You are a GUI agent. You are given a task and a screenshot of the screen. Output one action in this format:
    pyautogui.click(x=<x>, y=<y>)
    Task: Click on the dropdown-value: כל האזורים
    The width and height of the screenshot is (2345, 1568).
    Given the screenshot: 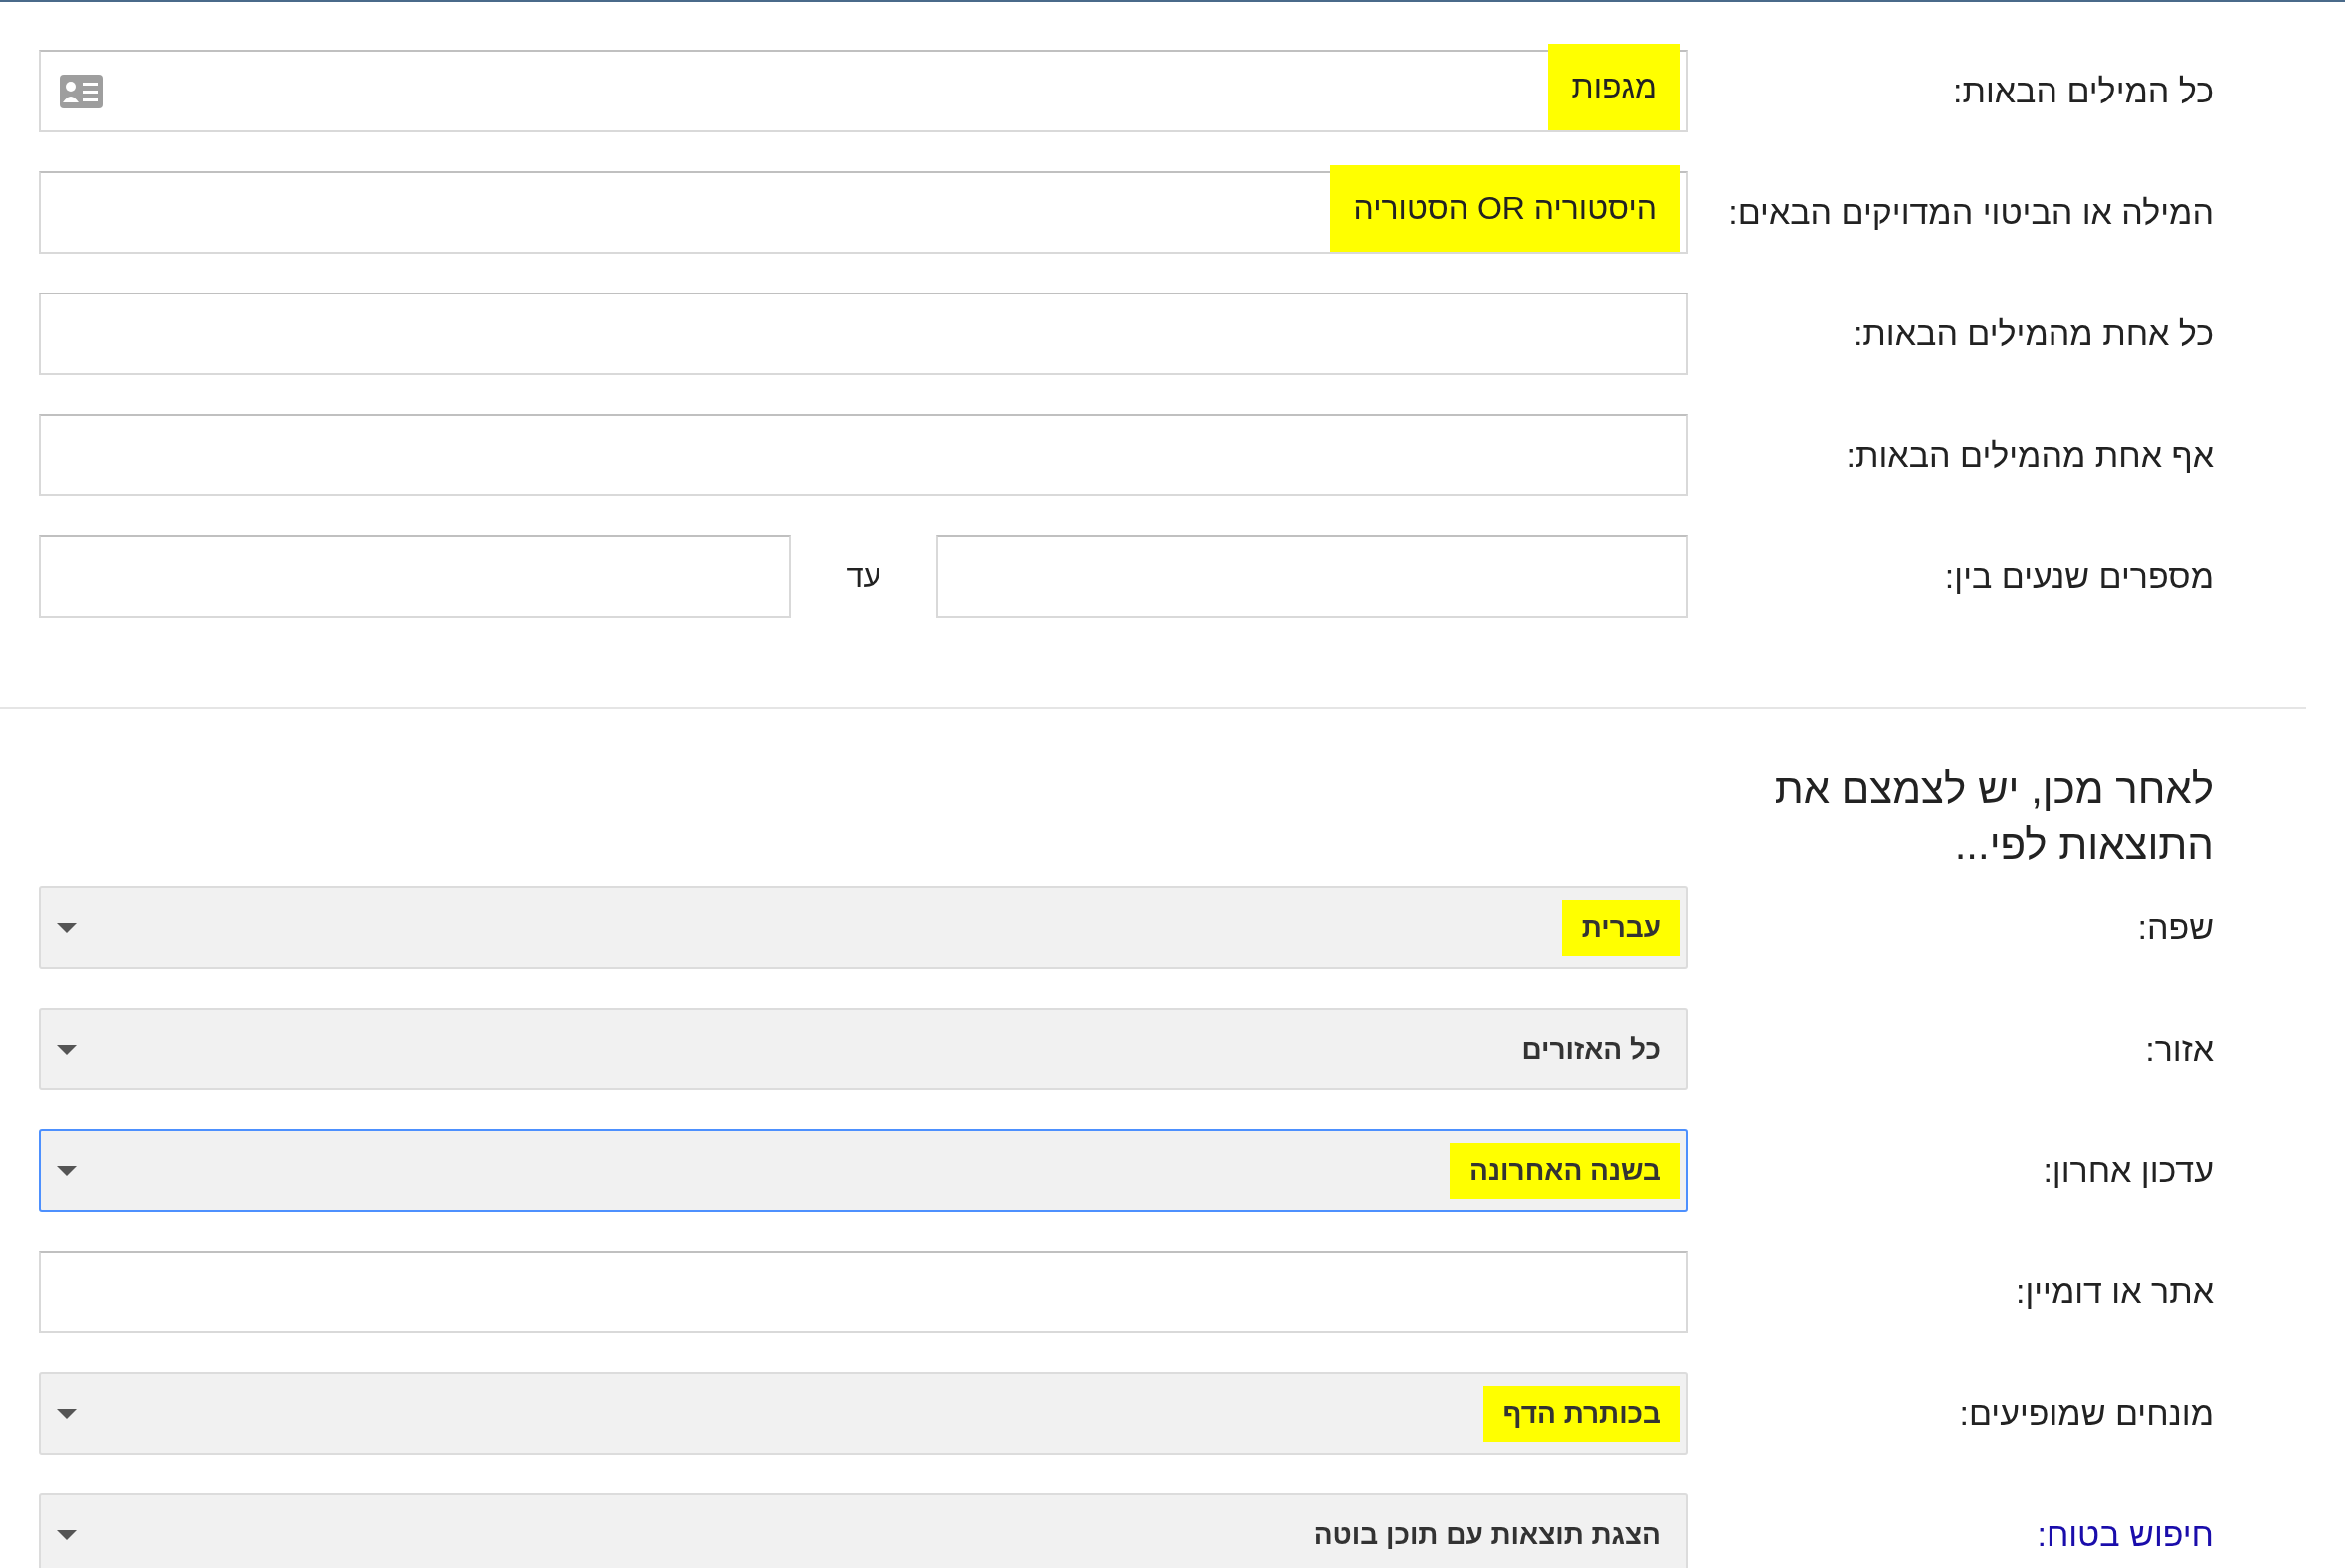 What is the action you would take?
    pyautogui.click(x=1590, y=1049)
    